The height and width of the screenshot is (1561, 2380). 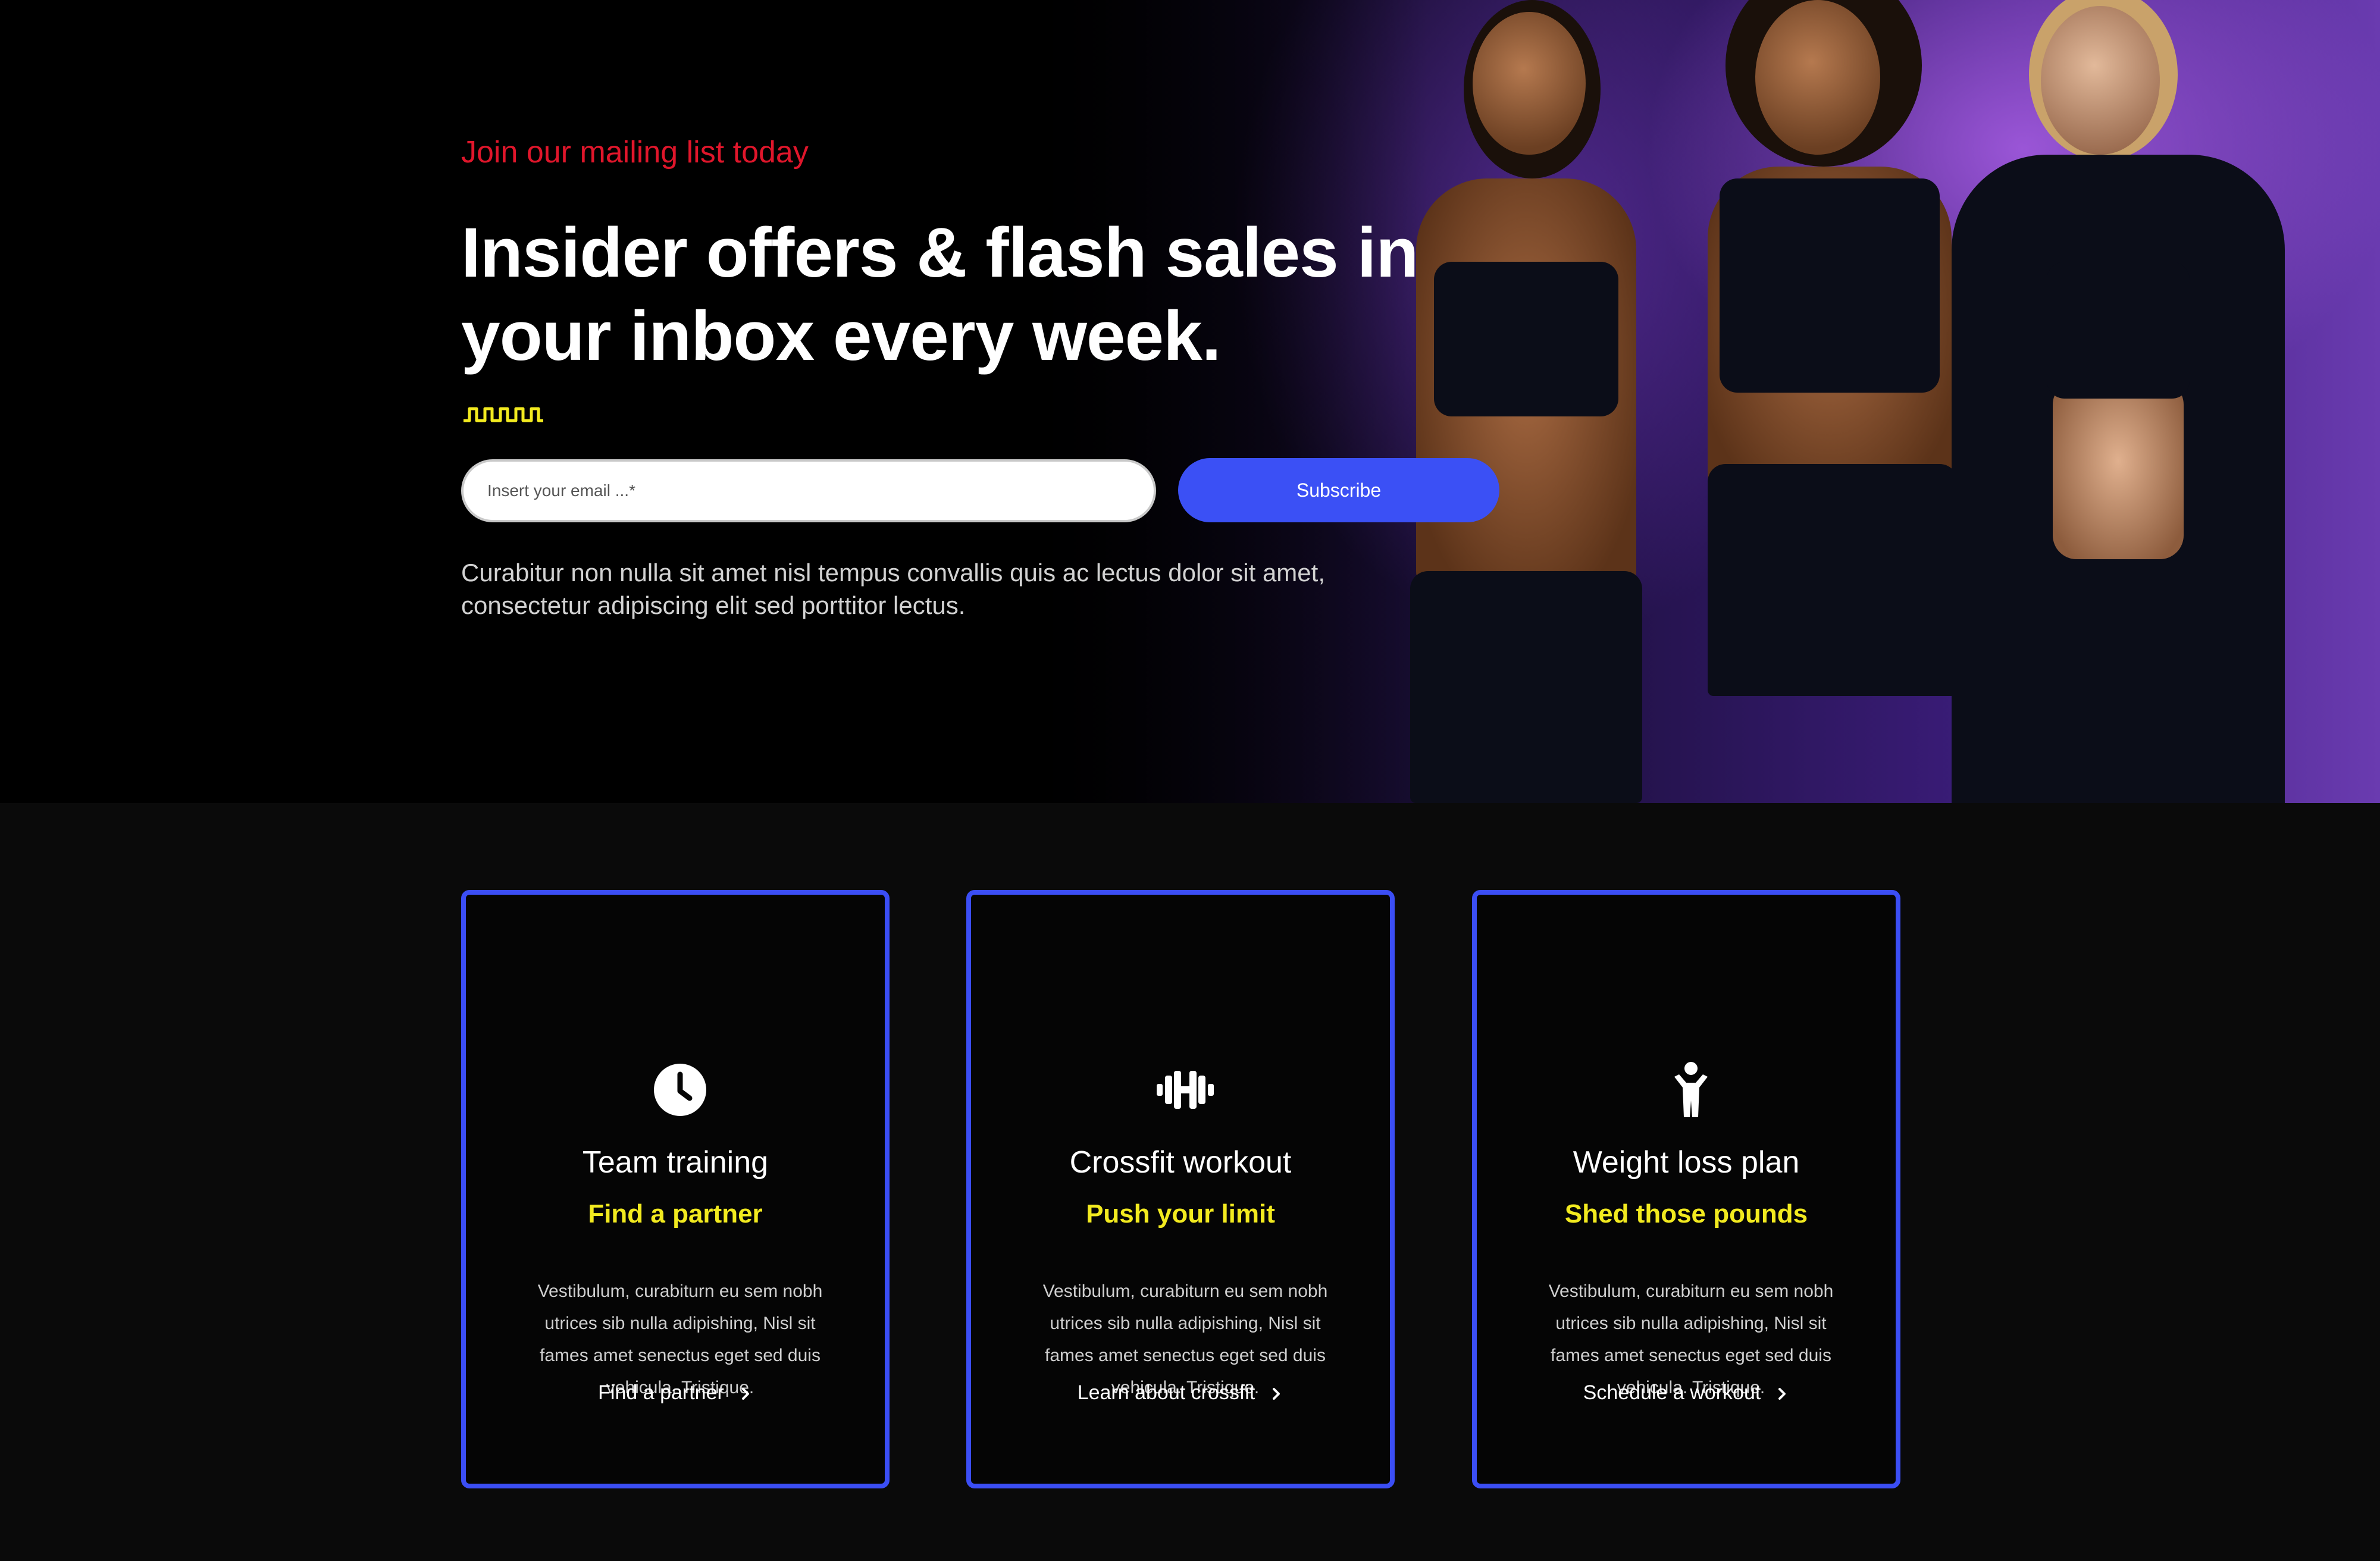 I want to click on card-link-label: Learn about crossfit, so click(x=1166, y=1392).